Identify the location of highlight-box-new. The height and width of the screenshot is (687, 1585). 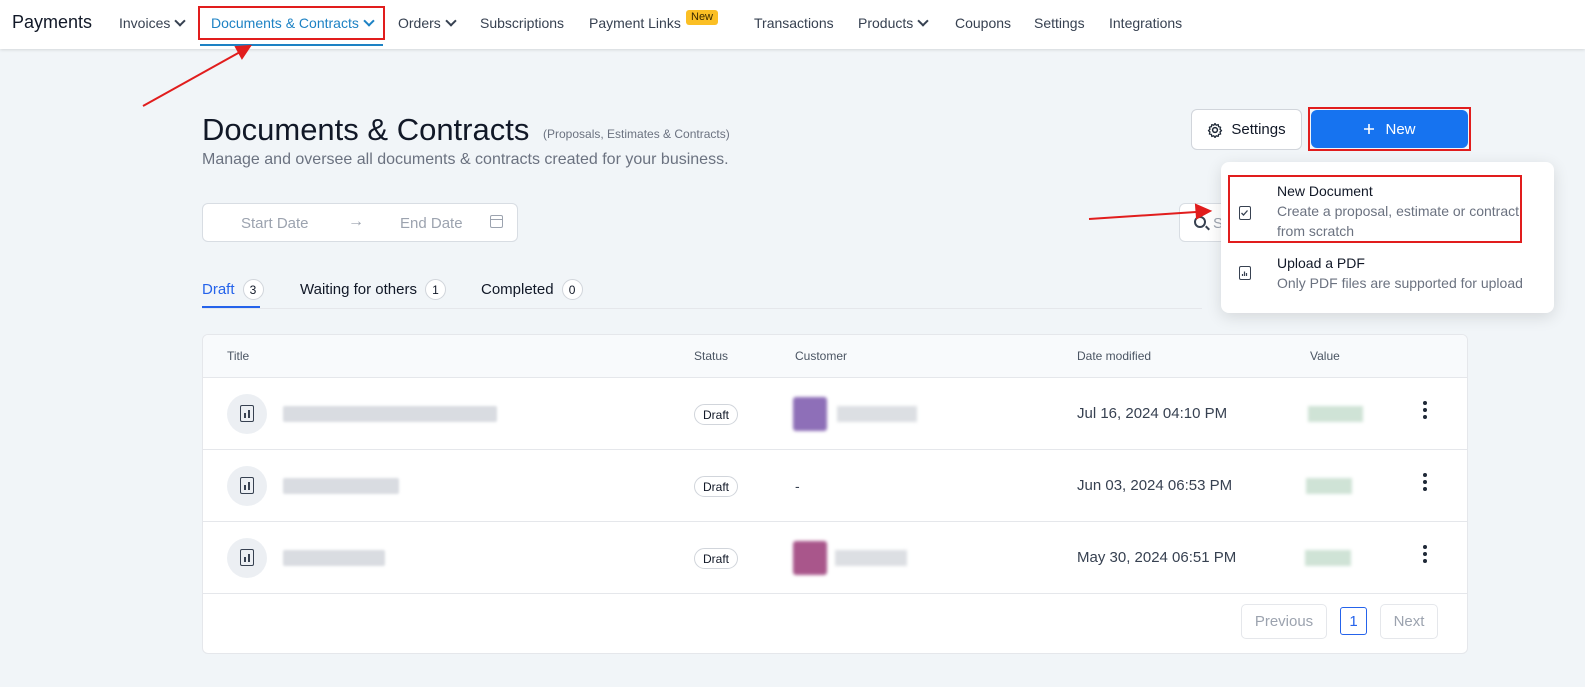
(1389, 129).